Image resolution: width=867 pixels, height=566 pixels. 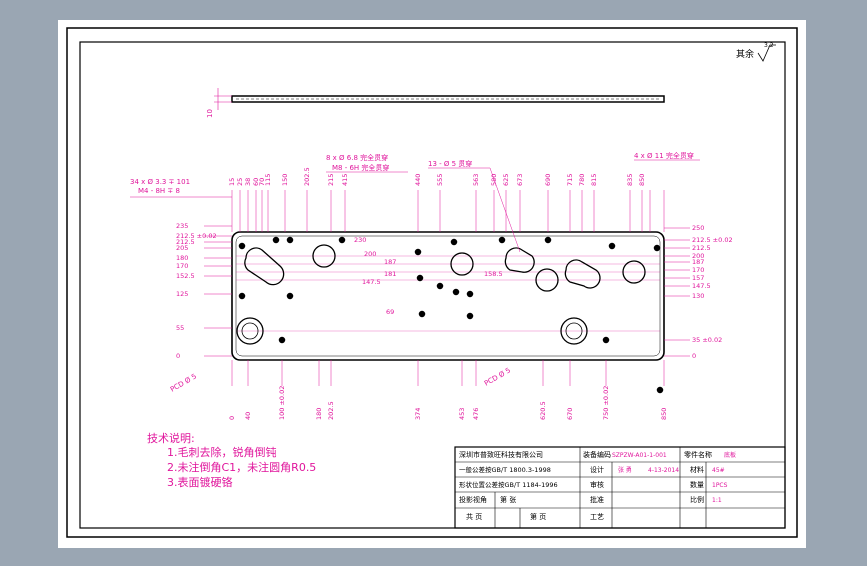 I want to click on dim-label: 40, so click(x=248, y=416).